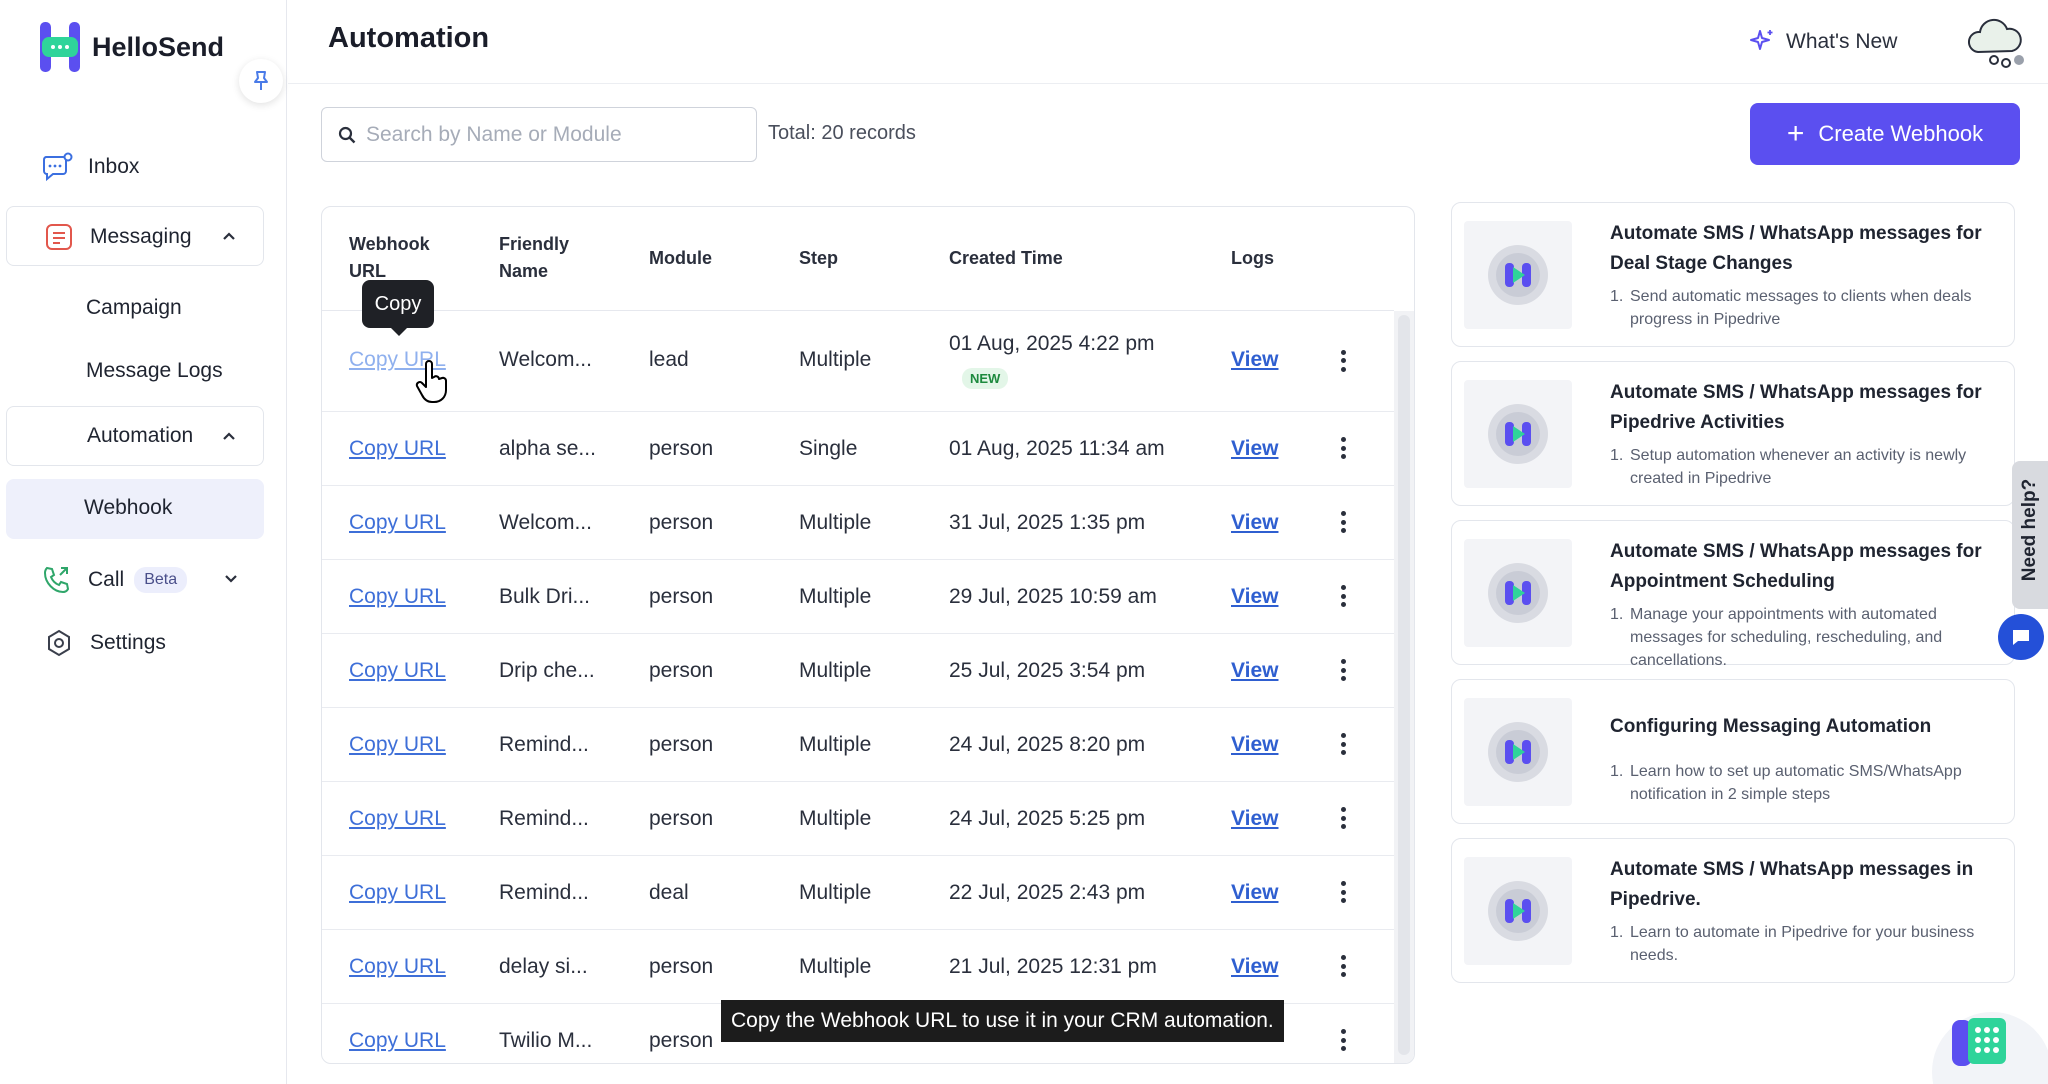 The width and height of the screenshot is (2048, 1084). I want to click on created-time-cell: 24 Jul, 2025 8:20 pm, so click(1047, 744).